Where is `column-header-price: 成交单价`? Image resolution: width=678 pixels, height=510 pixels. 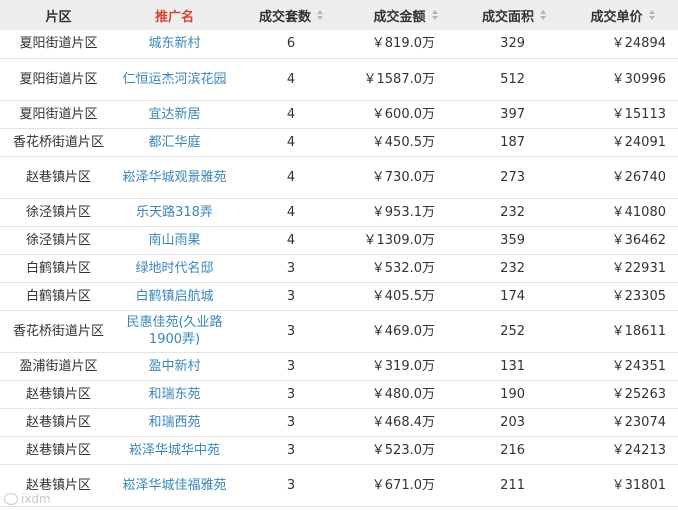
column-header-price: 成交单价 is located at coordinates (622, 15).